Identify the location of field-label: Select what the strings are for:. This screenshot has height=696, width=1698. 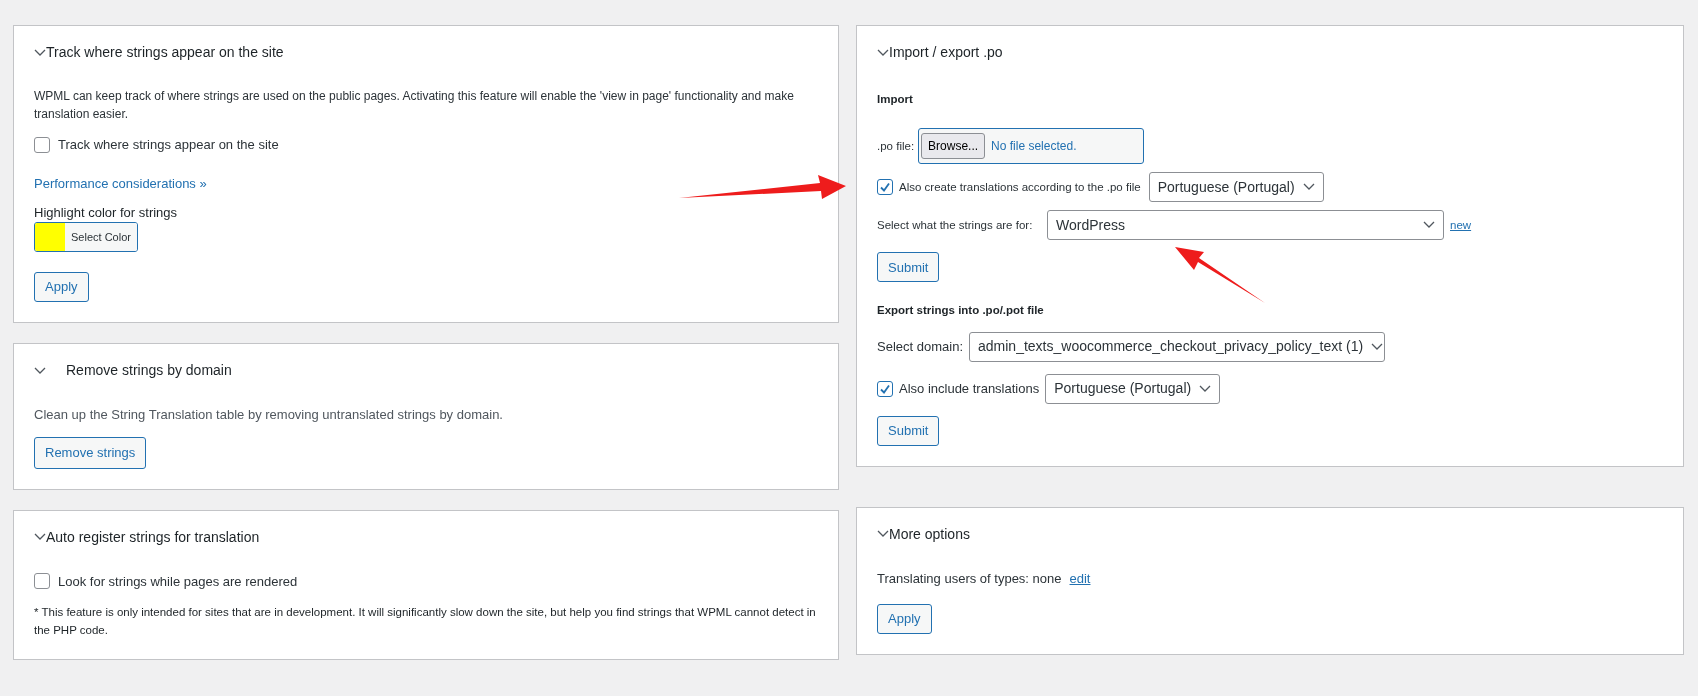
(955, 225).